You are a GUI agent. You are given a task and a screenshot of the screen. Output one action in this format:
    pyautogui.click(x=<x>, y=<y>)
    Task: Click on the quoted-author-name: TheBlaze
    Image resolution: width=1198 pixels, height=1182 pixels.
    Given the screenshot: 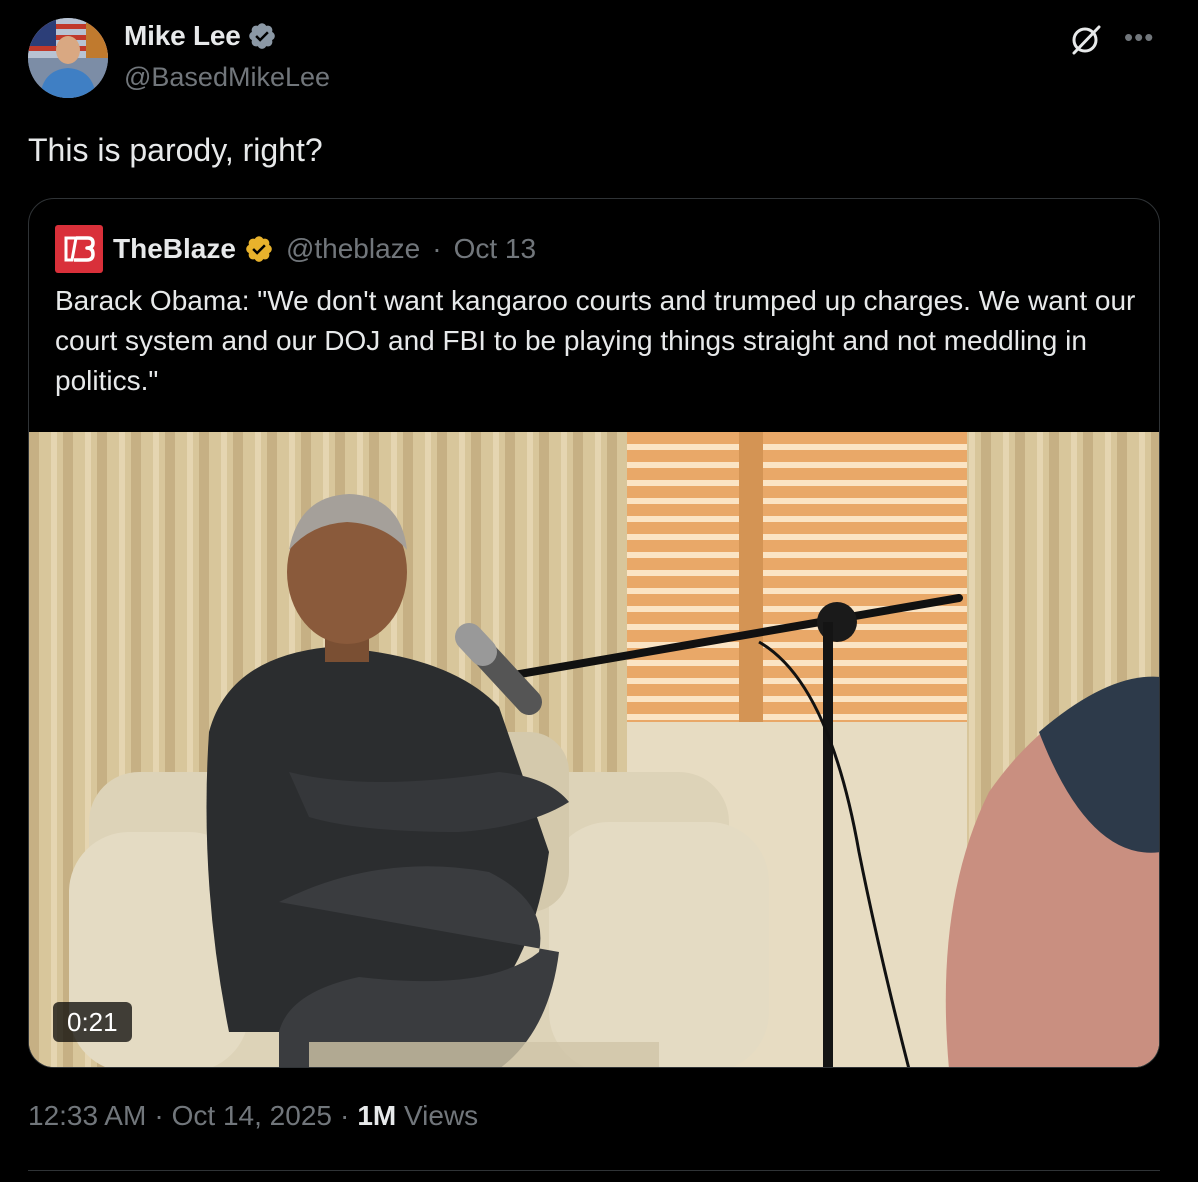 What is the action you would take?
    pyautogui.click(x=174, y=249)
    